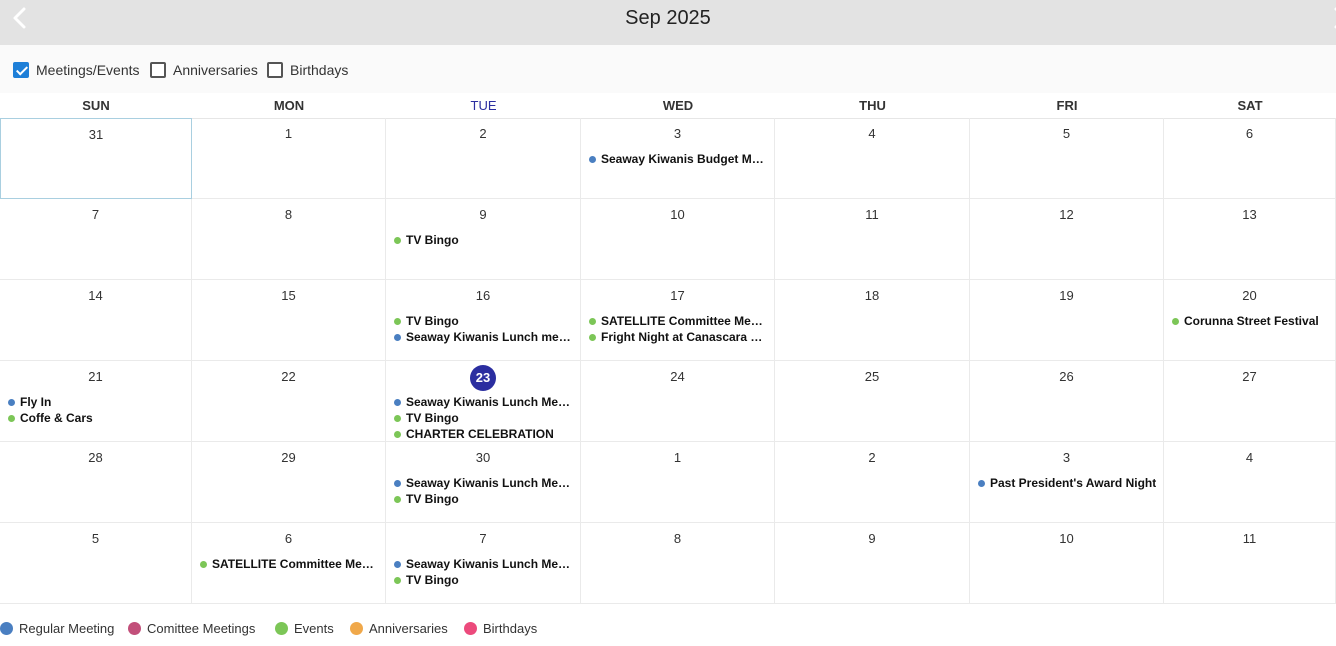 The width and height of the screenshot is (1336, 646). I want to click on day-cell: 14, so click(96, 320).